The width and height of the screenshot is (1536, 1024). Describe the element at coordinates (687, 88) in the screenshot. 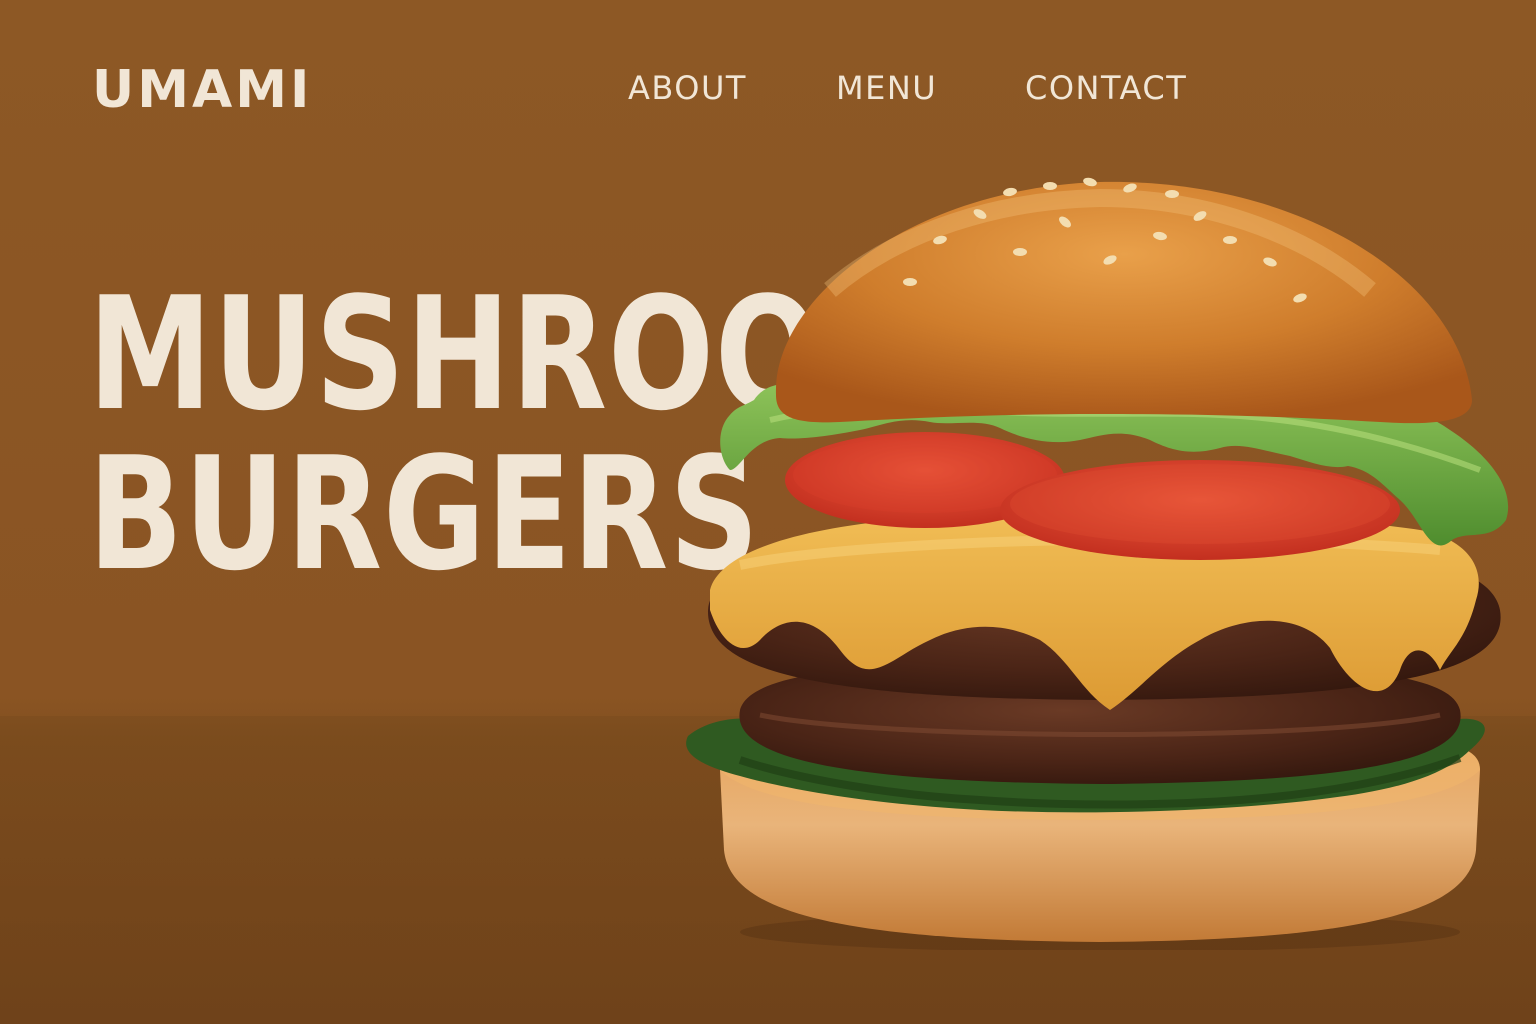

I see `nav-about: ABOUT` at that location.